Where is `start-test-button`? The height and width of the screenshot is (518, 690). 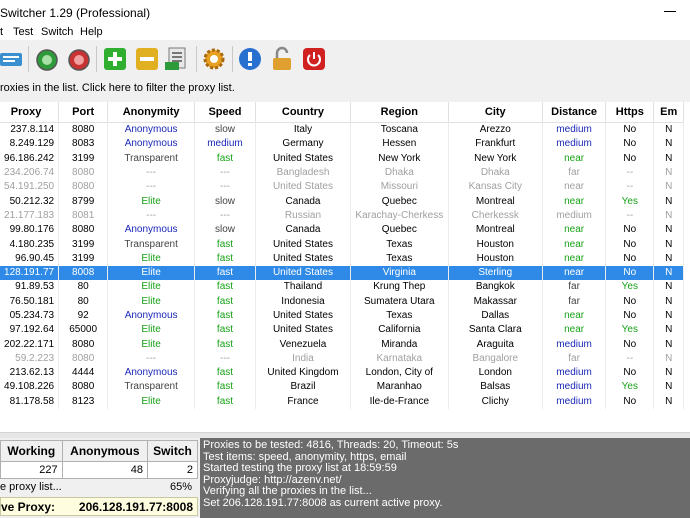
start-test-button is located at coordinates (47, 59).